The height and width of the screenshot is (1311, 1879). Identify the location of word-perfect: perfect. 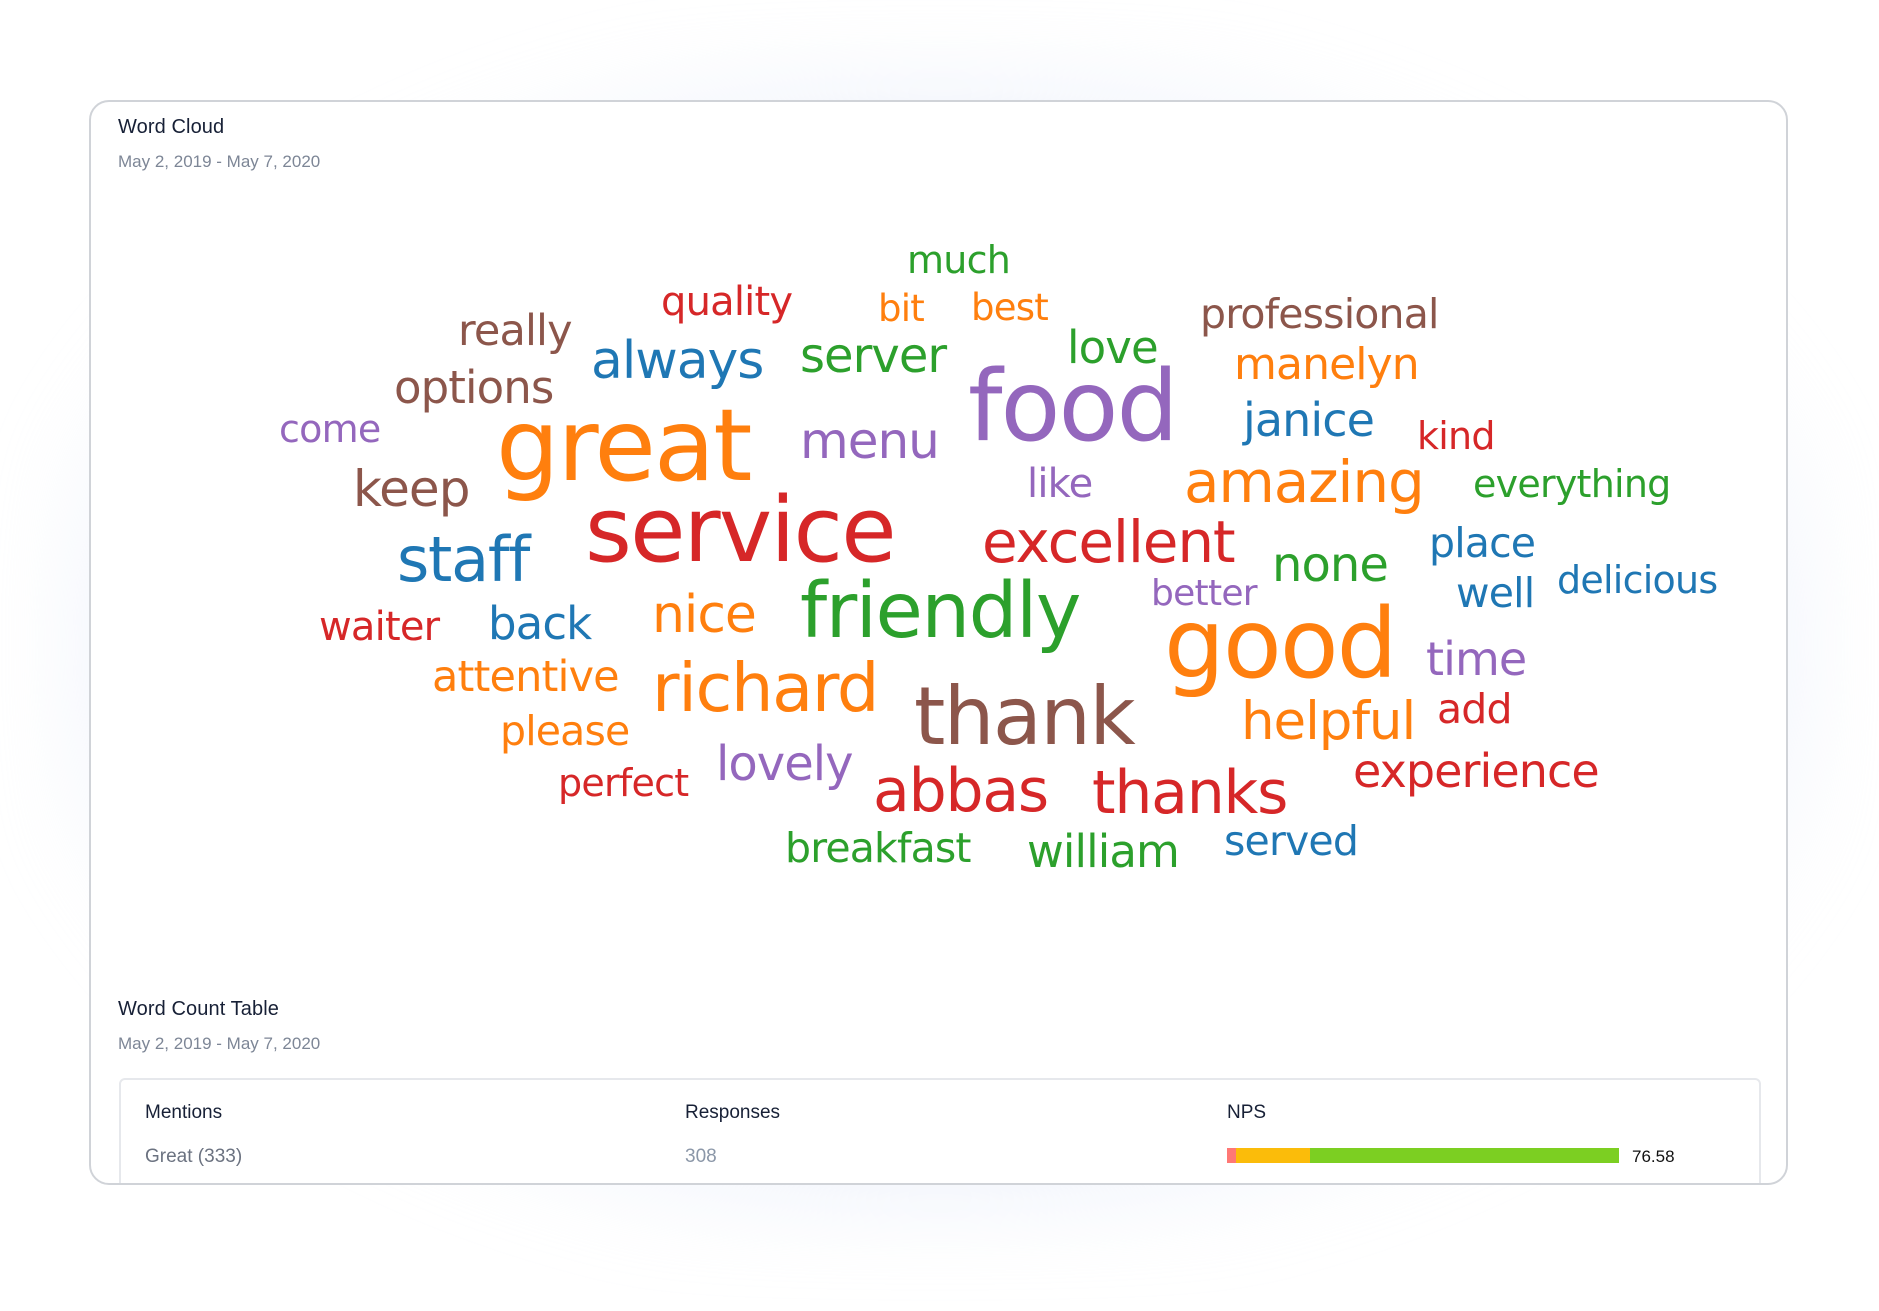
(623, 783).